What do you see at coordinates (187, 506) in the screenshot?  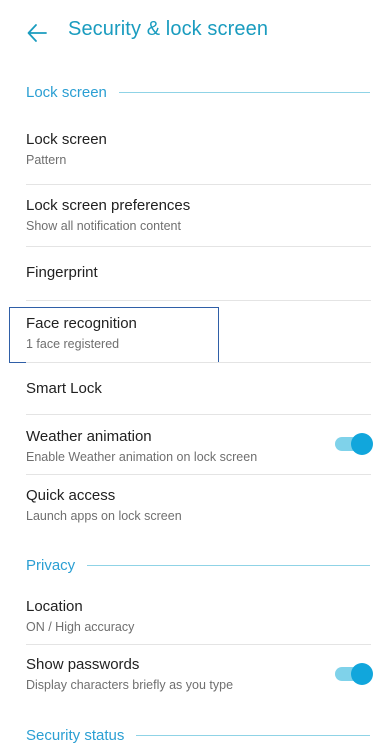 I see `setting-quick-access: Quick access Launch apps on lock screen` at bounding box center [187, 506].